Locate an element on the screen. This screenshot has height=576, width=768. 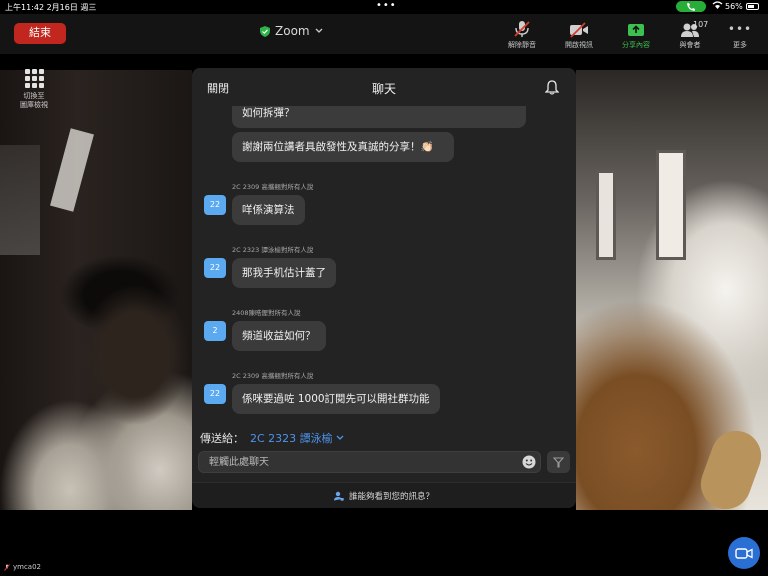
call-indicator is located at coordinates (691, 6).